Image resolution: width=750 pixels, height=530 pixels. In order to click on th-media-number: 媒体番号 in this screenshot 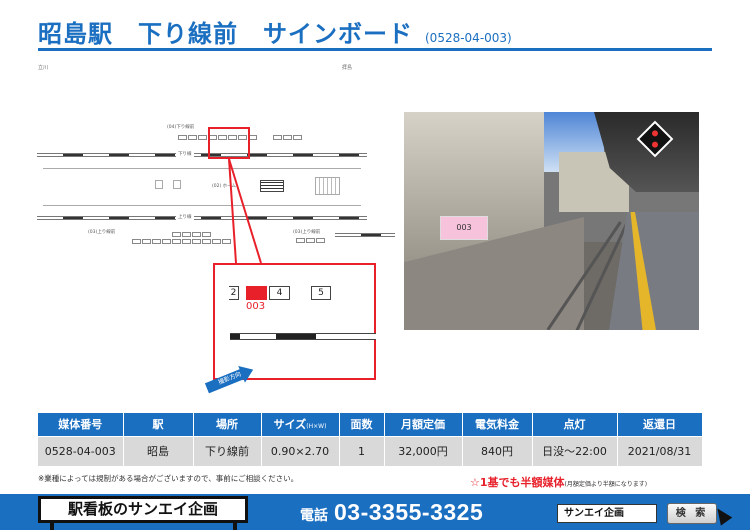, I will do `click(81, 424)`.